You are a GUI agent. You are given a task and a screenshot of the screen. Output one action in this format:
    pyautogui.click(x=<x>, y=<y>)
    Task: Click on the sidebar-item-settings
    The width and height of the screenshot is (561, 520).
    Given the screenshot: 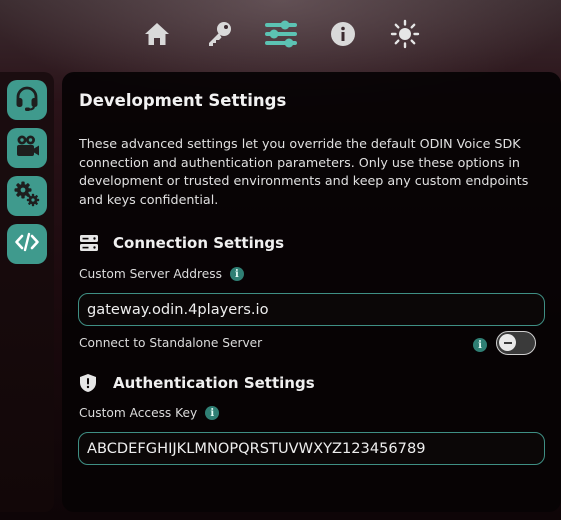 What is the action you would take?
    pyautogui.click(x=27, y=196)
    